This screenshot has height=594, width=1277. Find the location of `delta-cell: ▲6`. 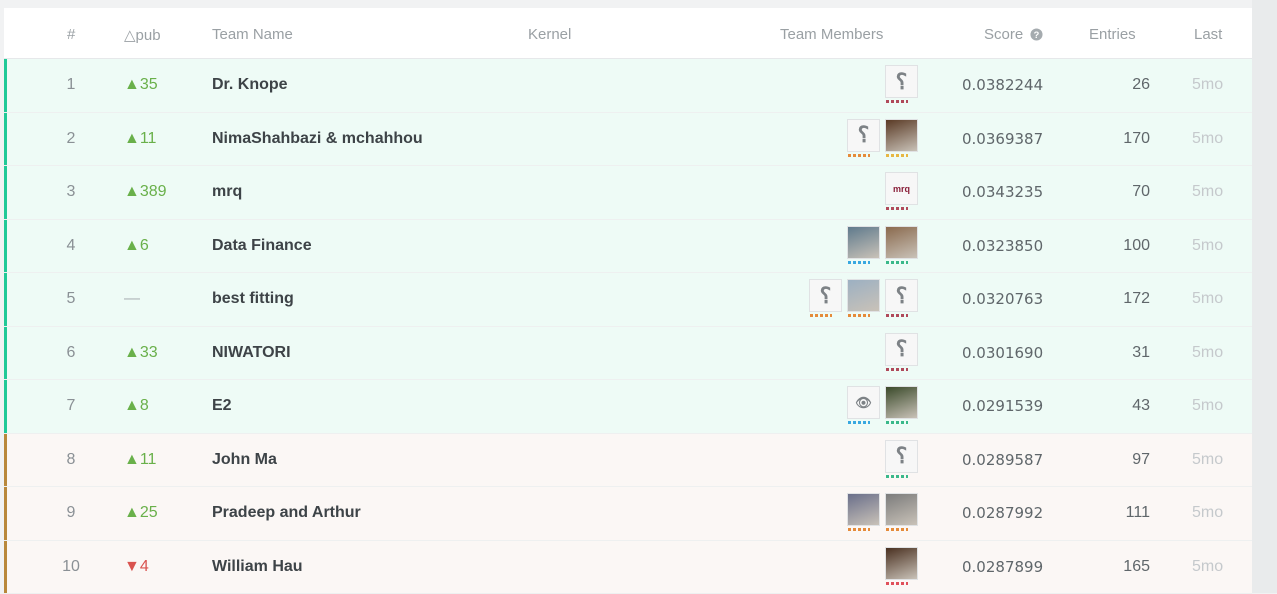

delta-cell: ▲6 is located at coordinates (136, 246).